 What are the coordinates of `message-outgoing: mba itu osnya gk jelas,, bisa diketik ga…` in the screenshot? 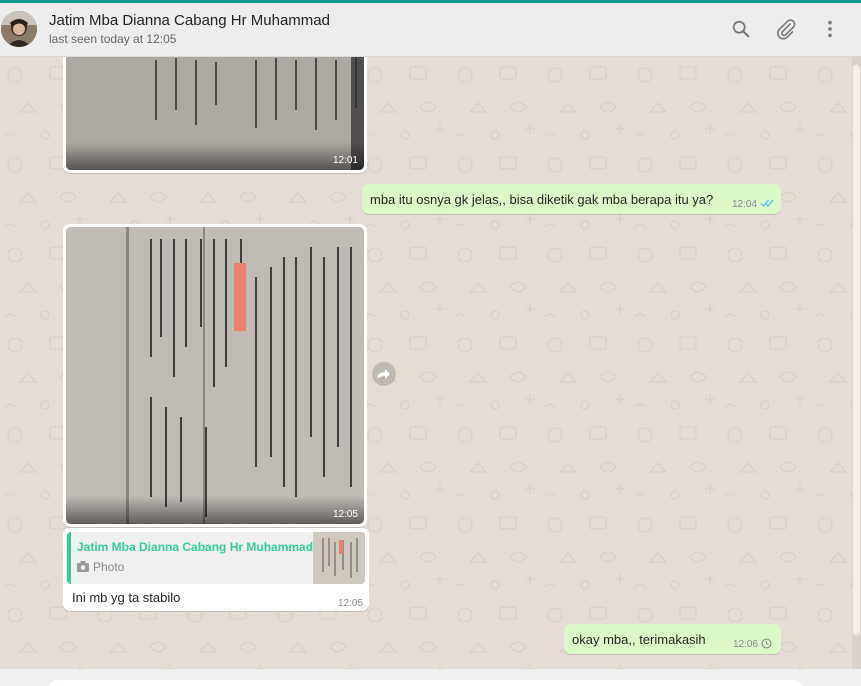 It's located at (571, 199).